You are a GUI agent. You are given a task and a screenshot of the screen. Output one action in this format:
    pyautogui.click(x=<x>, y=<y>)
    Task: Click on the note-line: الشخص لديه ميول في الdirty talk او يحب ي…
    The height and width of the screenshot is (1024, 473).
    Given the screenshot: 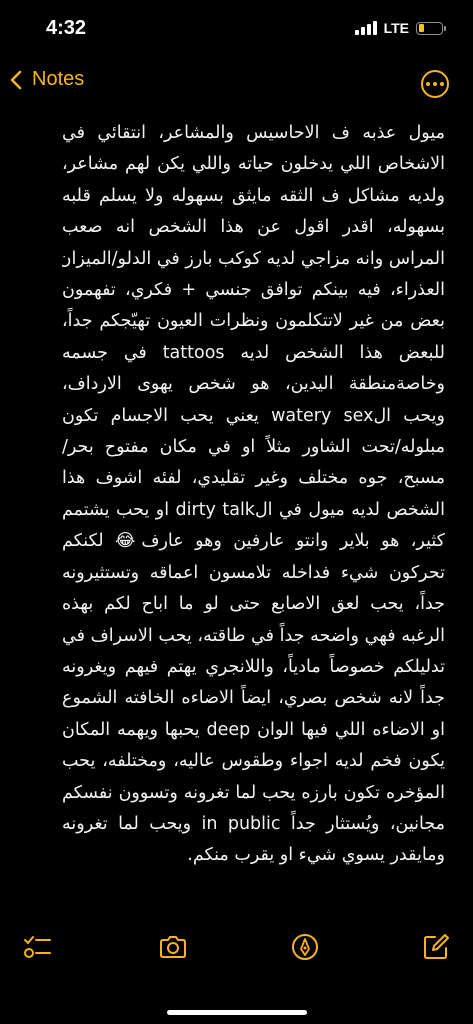 What is the action you would take?
    pyautogui.click(x=253, y=509)
    